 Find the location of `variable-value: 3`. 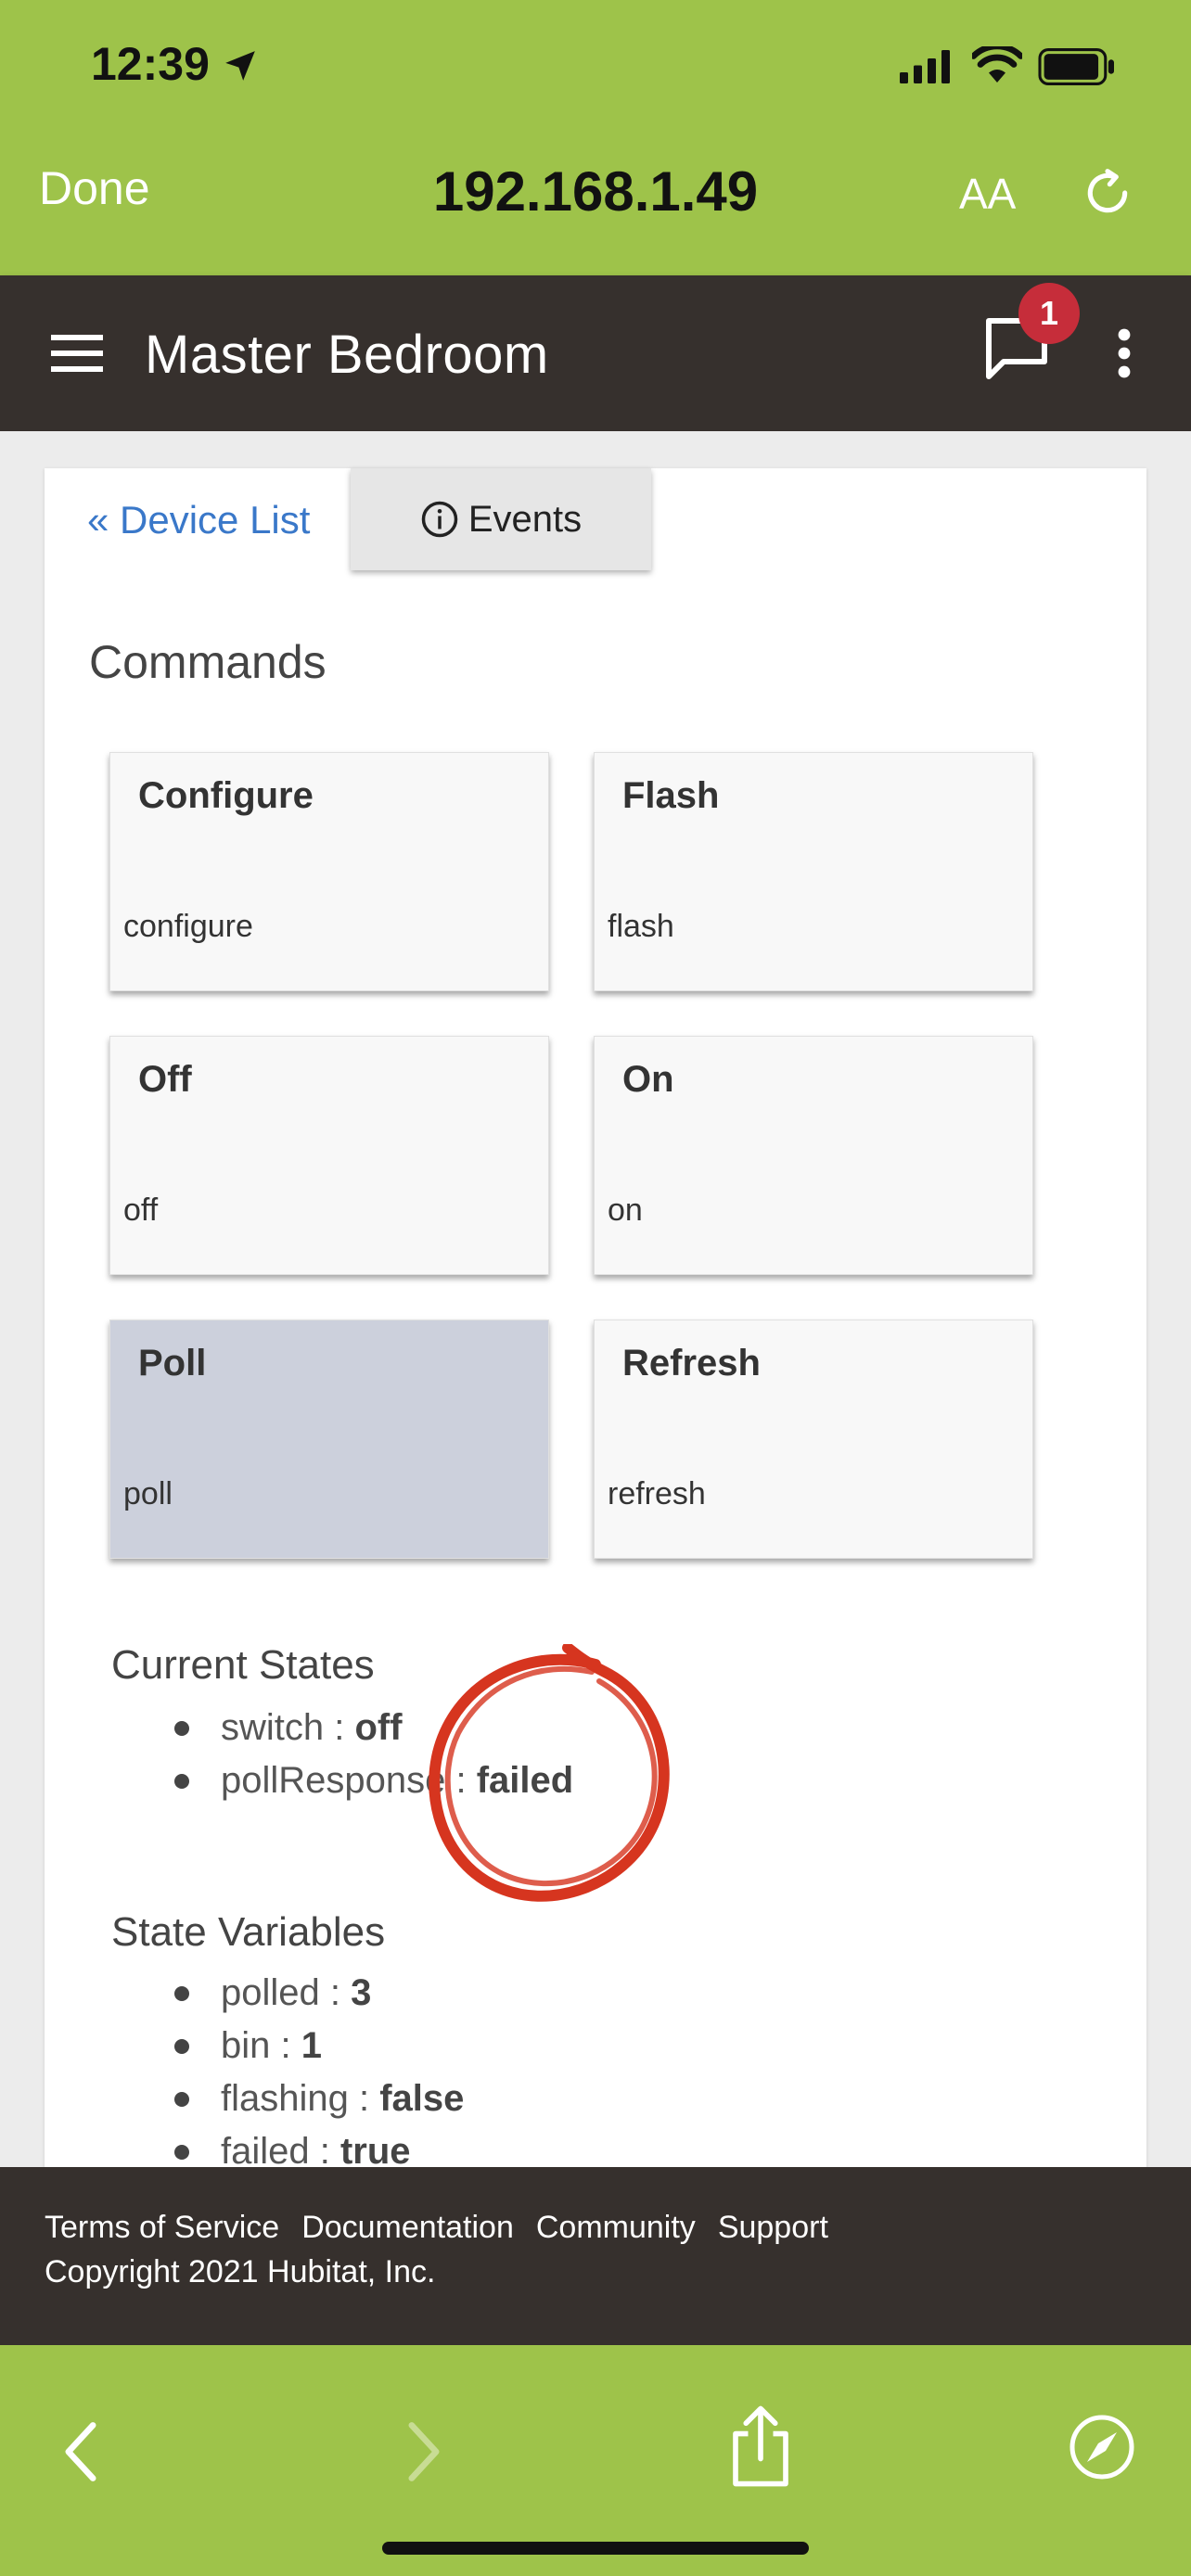

variable-value: 3 is located at coordinates (361, 1993).